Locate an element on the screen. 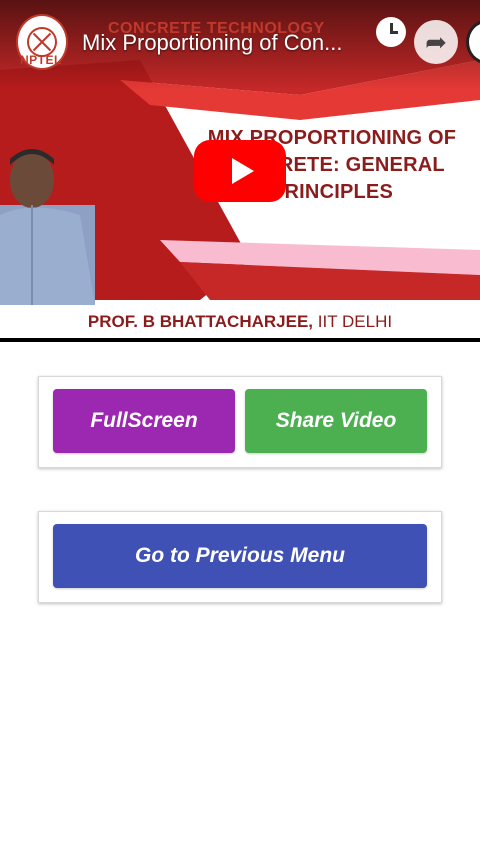 The image size is (480, 853). clock-icon is located at coordinates (391, 32).